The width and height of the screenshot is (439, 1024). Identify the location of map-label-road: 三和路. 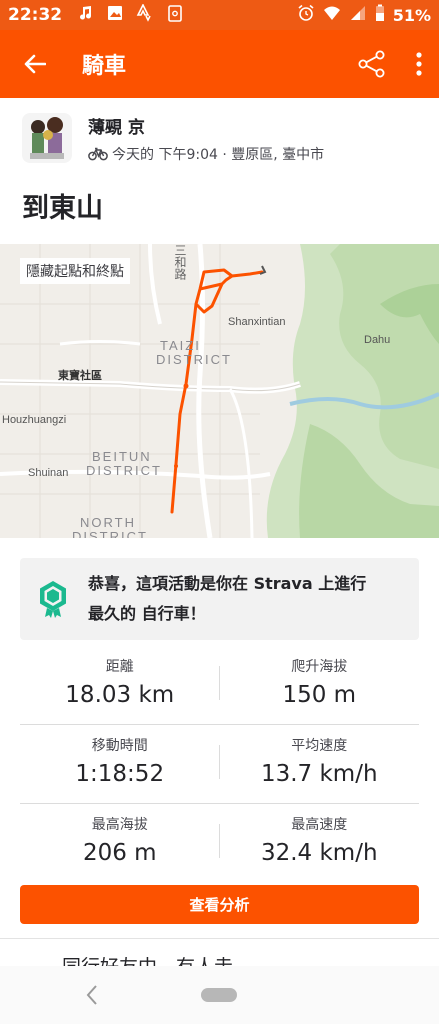
(180, 262).